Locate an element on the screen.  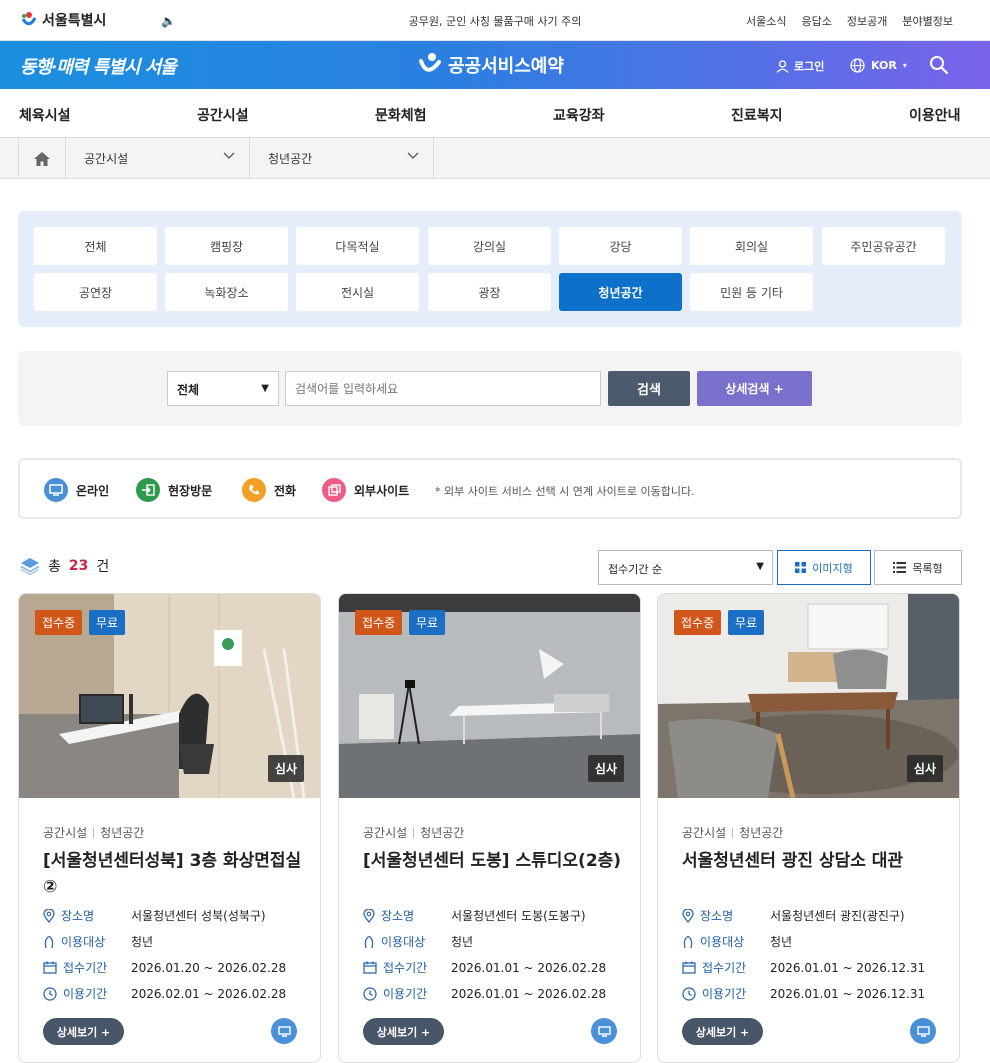
search-button: 검색 is located at coordinates (649, 388).